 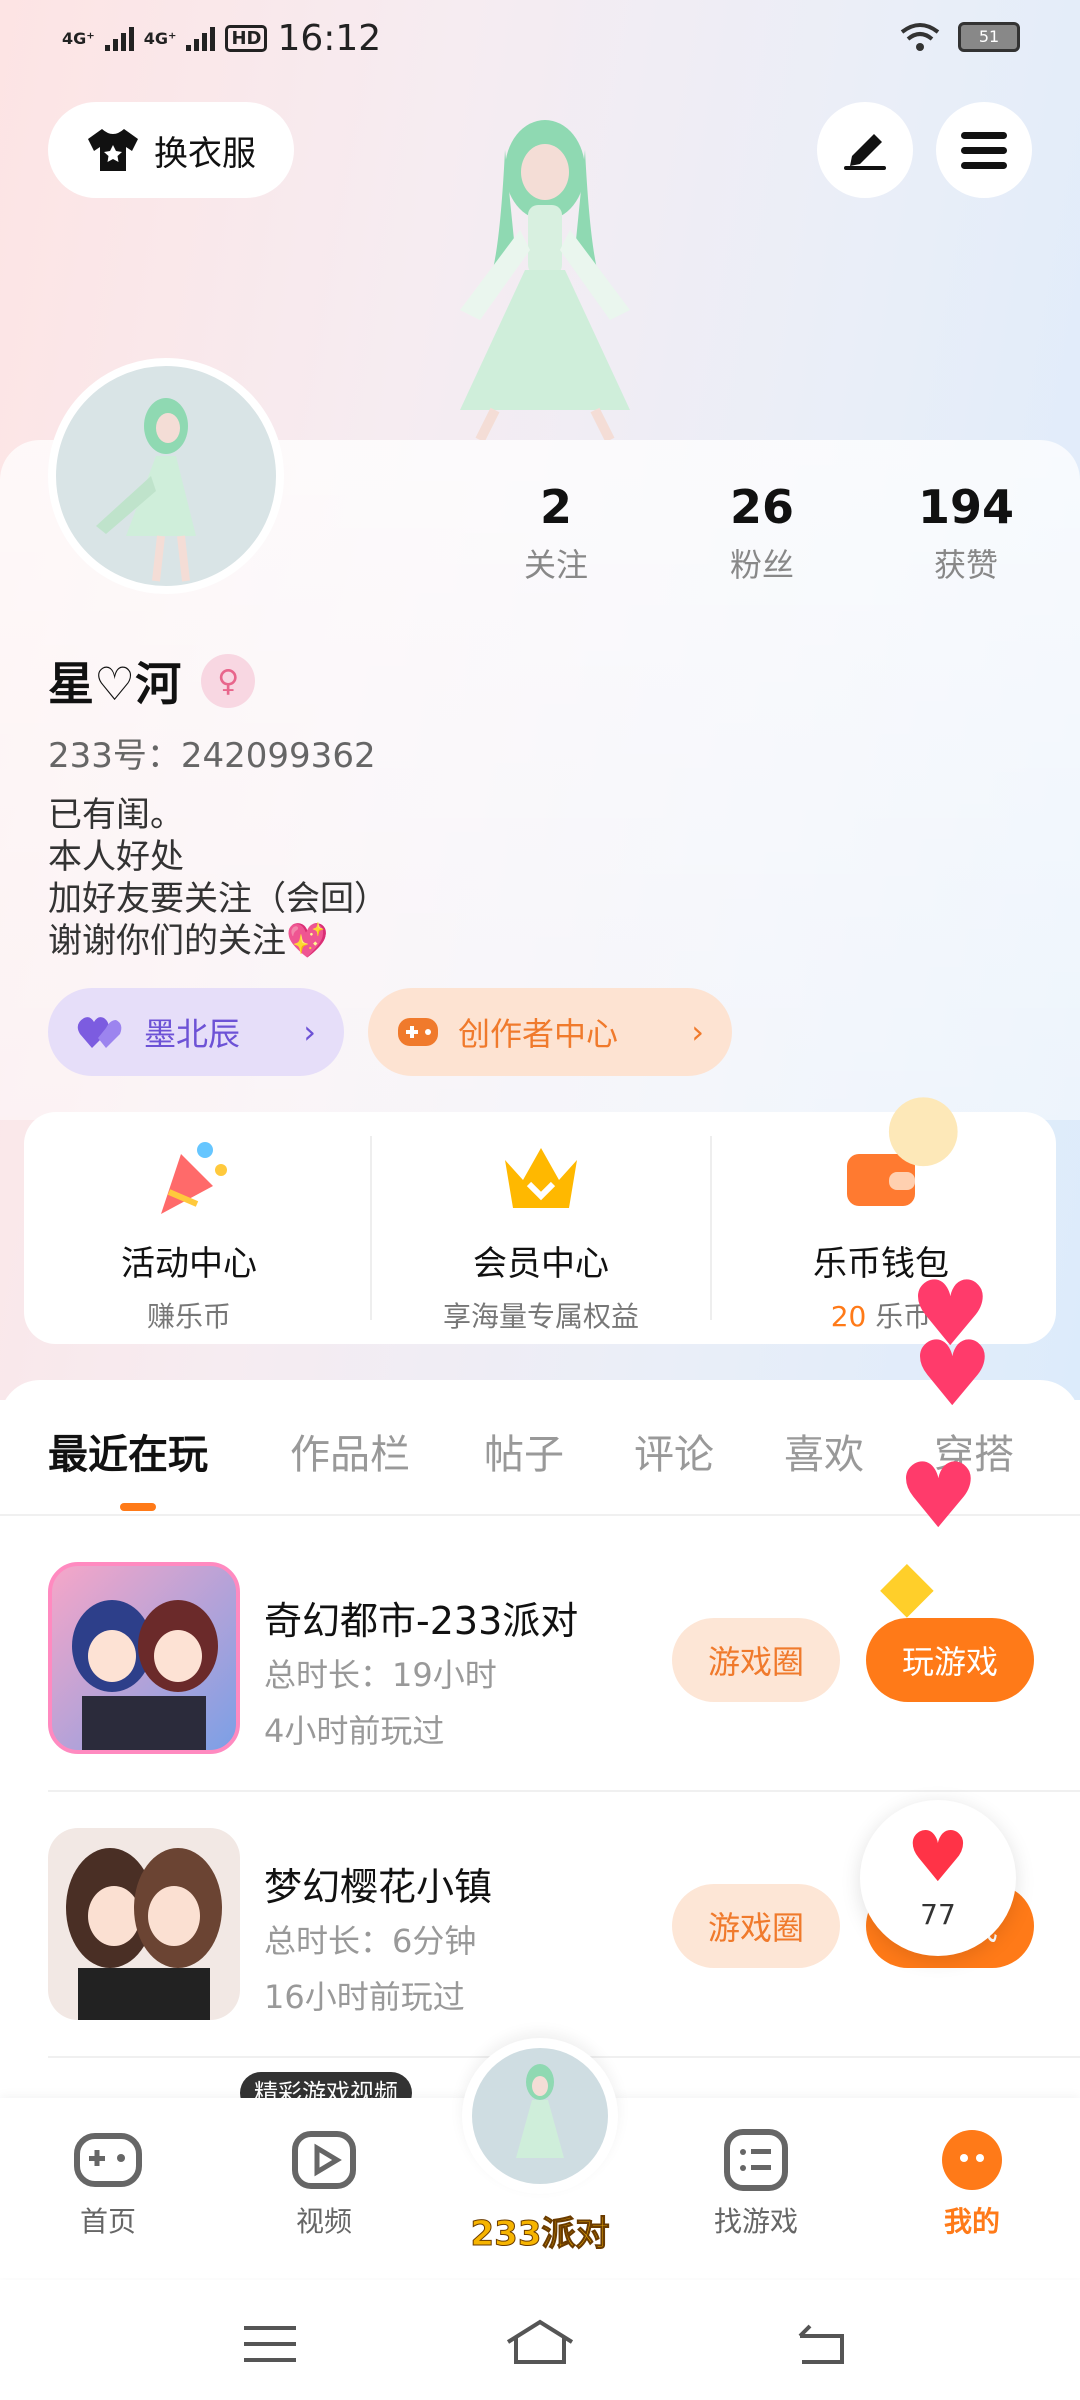 What do you see at coordinates (138, 1507) in the screenshot?
I see `tab-indicator` at bounding box center [138, 1507].